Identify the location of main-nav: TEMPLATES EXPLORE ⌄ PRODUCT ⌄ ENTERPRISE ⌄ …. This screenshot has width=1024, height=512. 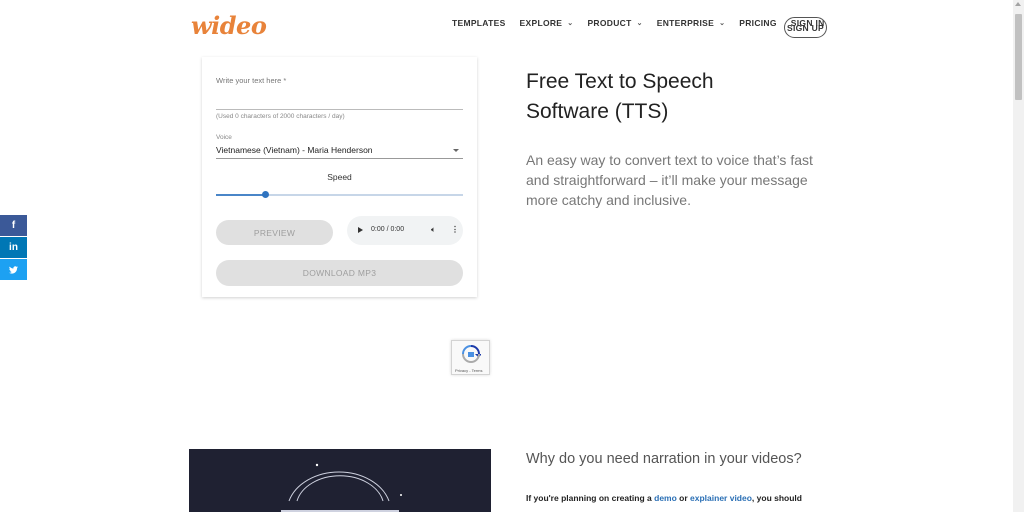
(645, 23).